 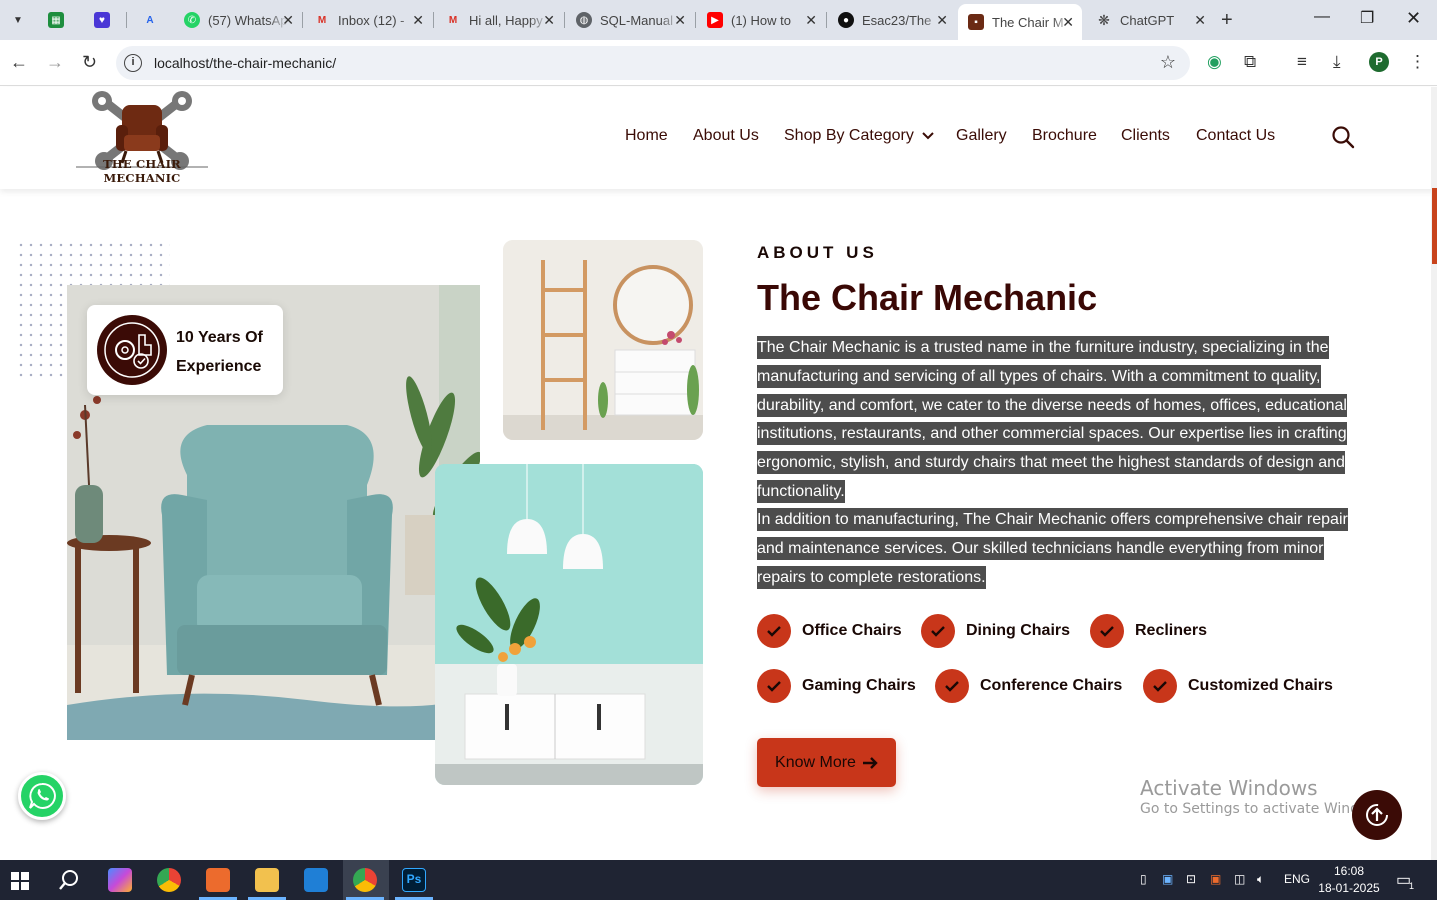 I want to click on nav-about-us: About Us, so click(x=726, y=136).